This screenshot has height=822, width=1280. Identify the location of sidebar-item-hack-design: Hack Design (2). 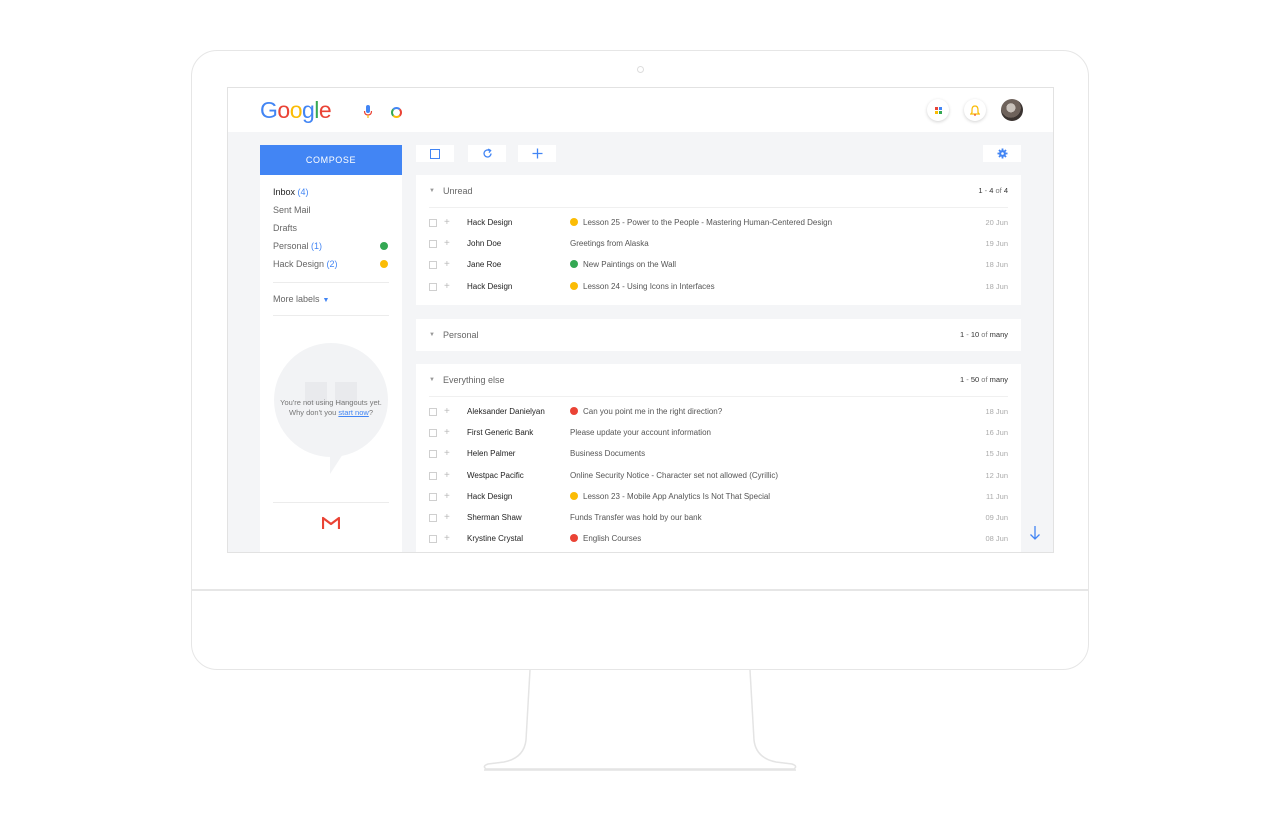
(331, 264).